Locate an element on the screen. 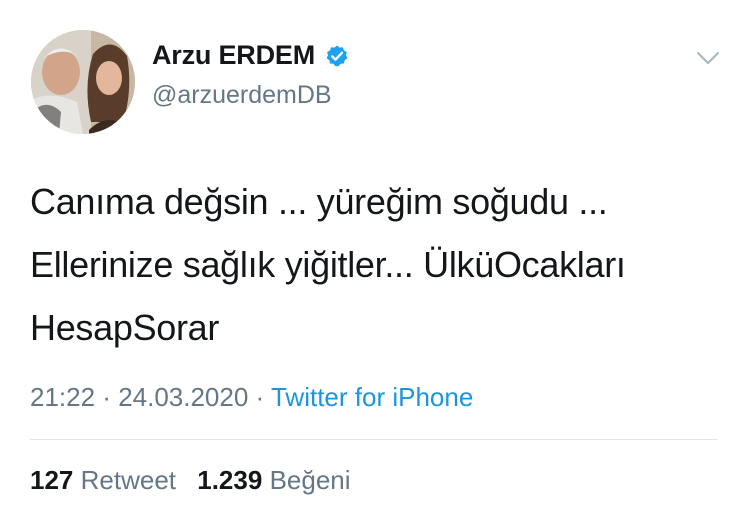  tweet-time: 21:22 is located at coordinates (62, 397).